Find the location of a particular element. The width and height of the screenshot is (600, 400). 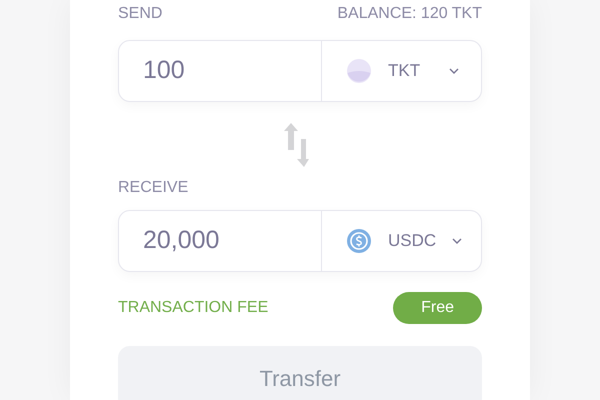

token-select: TKT is located at coordinates (401, 71).